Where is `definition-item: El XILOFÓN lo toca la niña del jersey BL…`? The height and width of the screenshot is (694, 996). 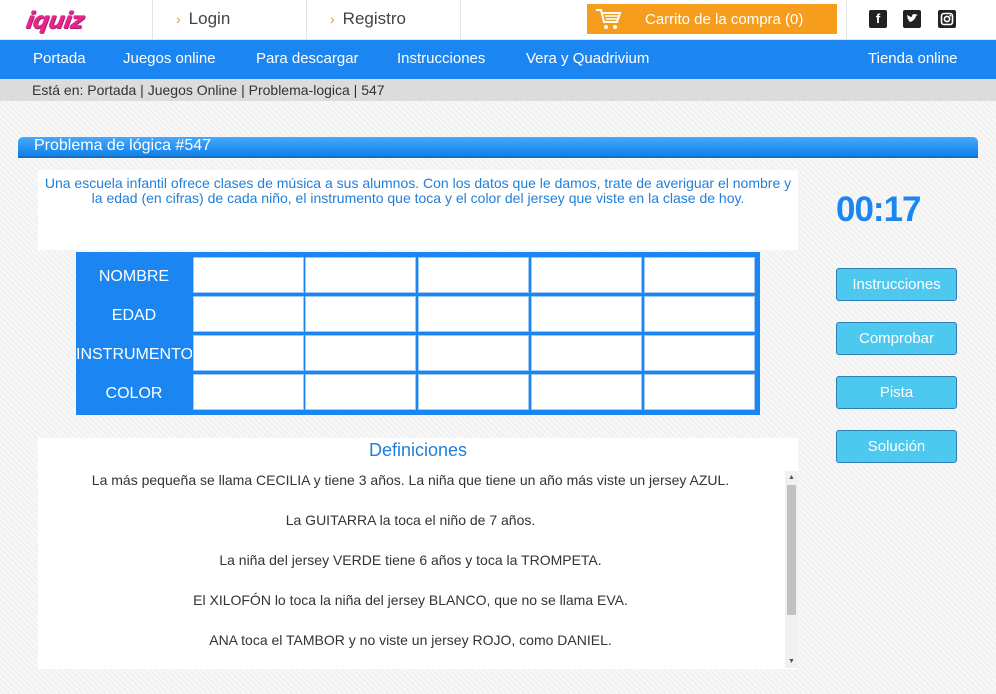
definition-item: El XILOFÓN lo toca la niña del jersey BL… is located at coordinates (410, 600).